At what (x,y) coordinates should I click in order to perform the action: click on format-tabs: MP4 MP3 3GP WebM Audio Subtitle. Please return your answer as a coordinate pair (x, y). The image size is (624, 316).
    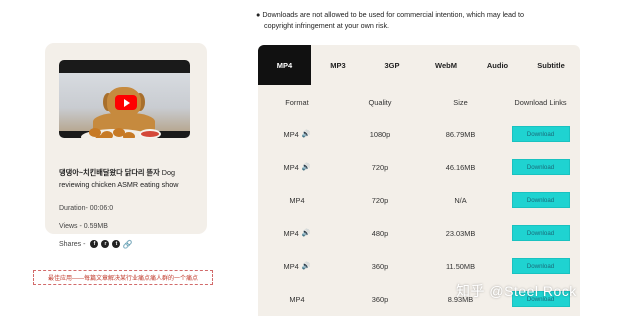
    Looking at the image, I should click on (419, 65).